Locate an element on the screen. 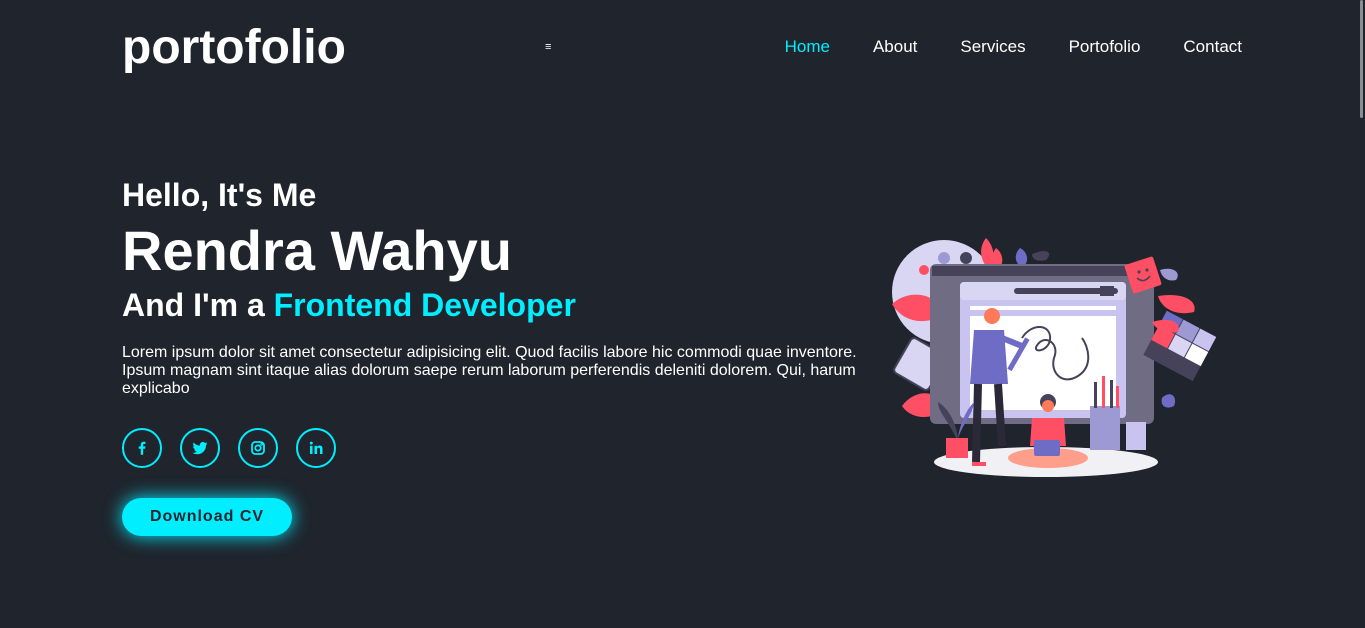 The height and width of the screenshot is (628, 1365). download-cv-button: Download CV is located at coordinates (207, 517).